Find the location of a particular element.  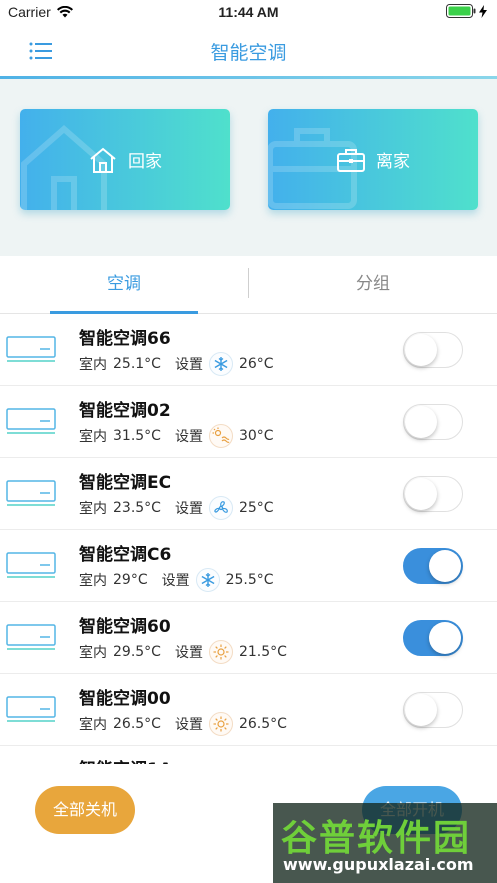

device-info: 室内 31.5°C 设置 30°C is located at coordinates (183, 436).